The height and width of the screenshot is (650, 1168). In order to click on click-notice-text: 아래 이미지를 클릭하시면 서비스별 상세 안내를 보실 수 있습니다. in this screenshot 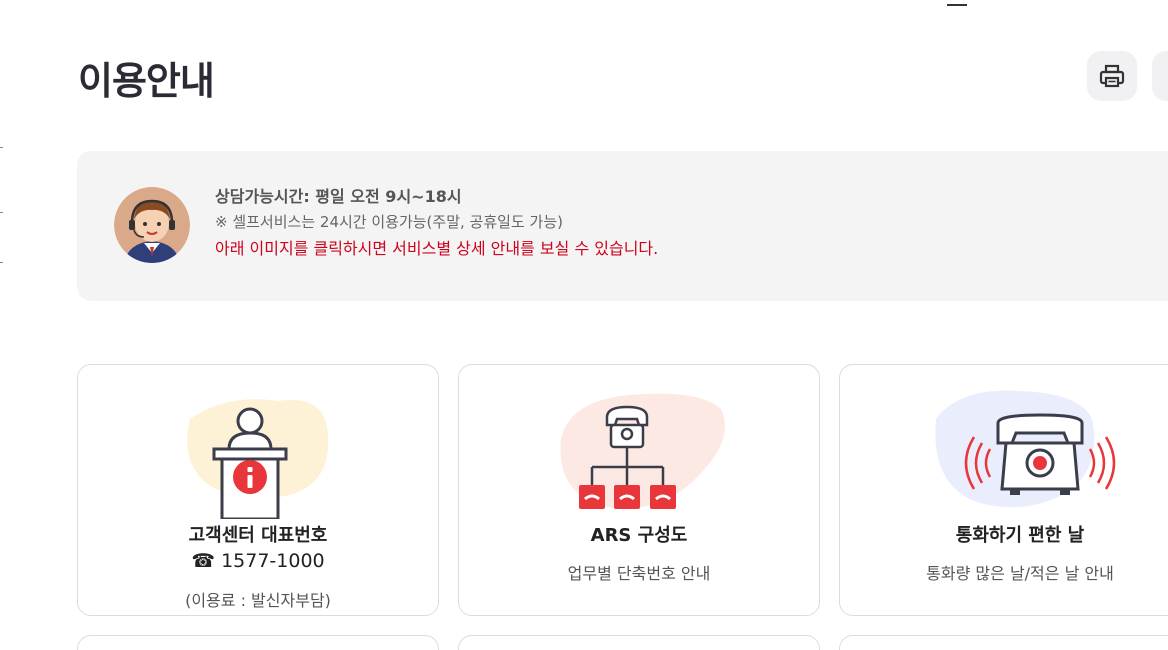, I will do `click(437, 248)`.